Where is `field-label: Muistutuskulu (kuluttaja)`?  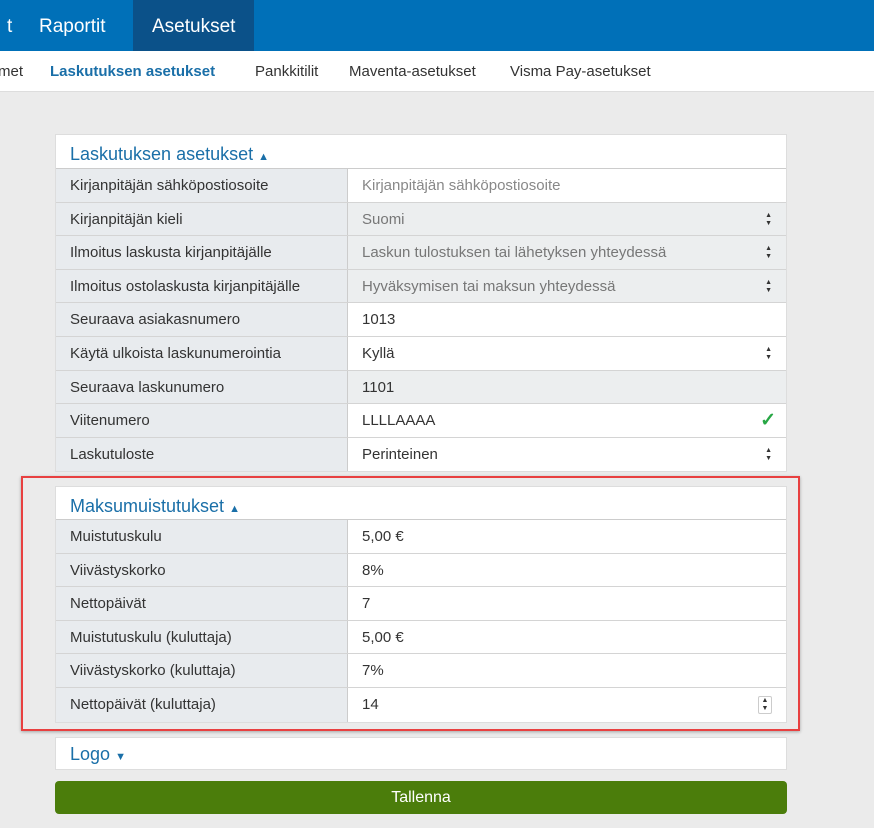
field-label: Muistutuskulu (kuluttaja) is located at coordinates (202, 637).